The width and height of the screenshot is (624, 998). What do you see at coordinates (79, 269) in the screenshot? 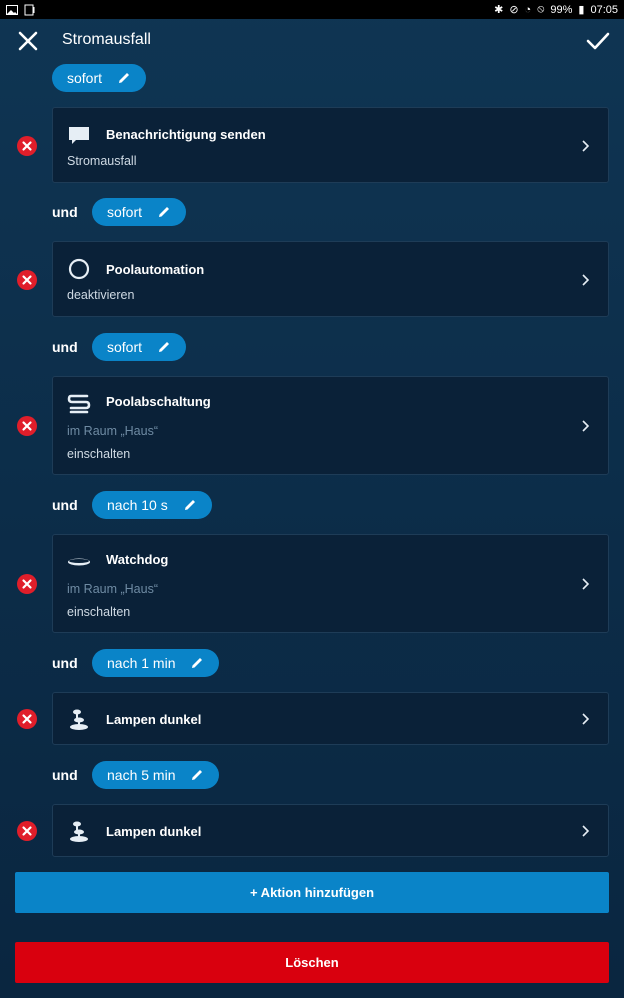
I see `circle-icon` at bounding box center [79, 269].